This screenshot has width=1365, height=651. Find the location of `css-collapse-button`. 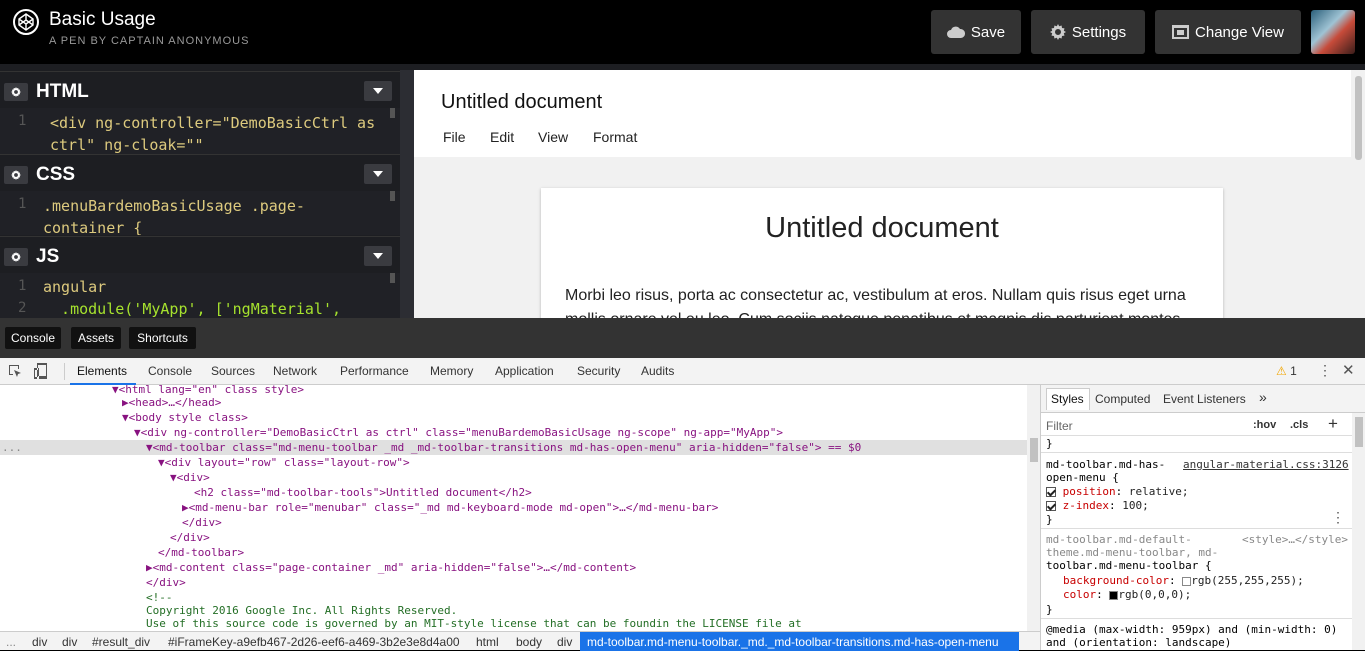

css-collapse-button is located at coordinates (378, 174).